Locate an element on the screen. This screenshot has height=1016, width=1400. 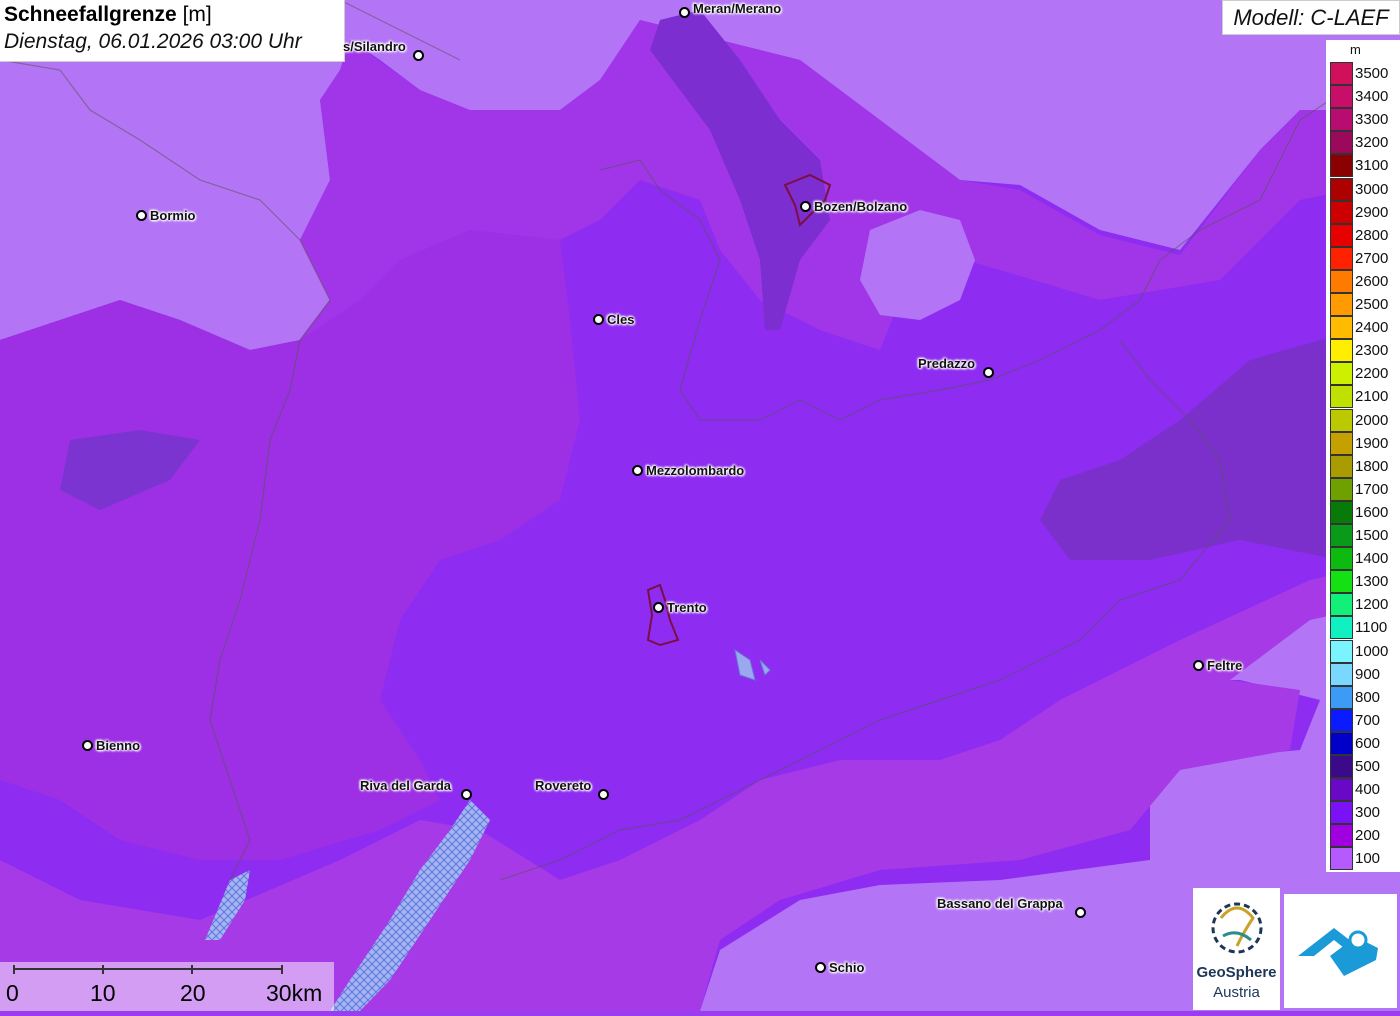
scale-label-10: 10 is located at coordinates (103, 993).